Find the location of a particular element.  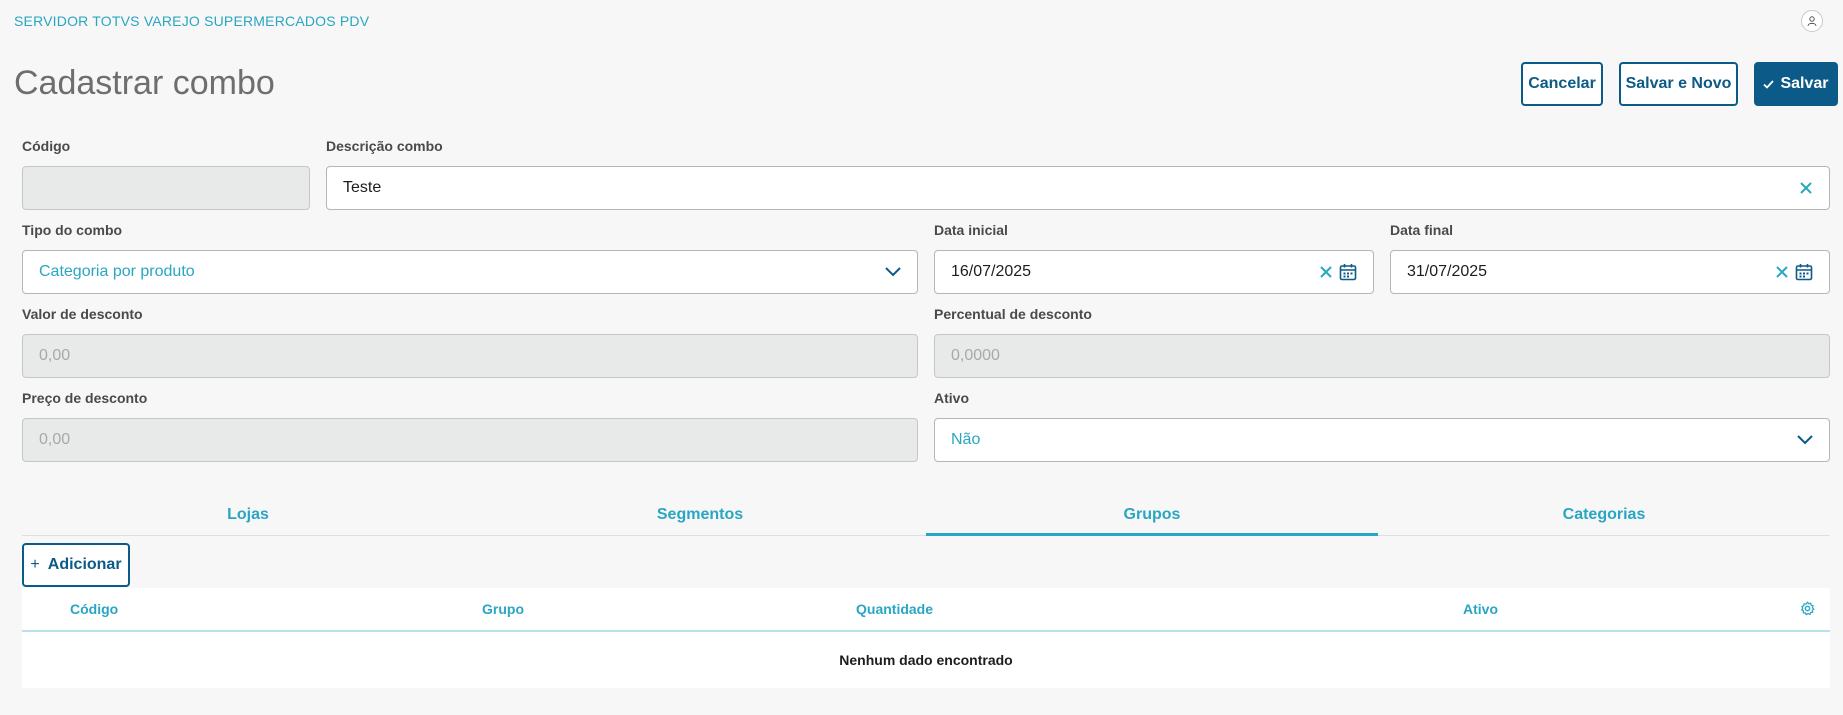

valor-desconto-placeholder: 0,00 is located at coordinates (55, 355).